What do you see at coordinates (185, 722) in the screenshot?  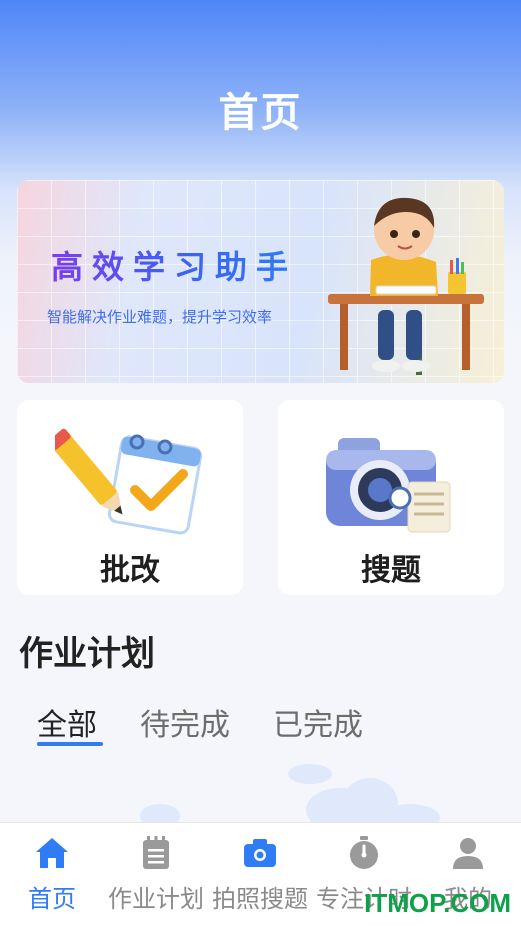 I see `tab-pending: 待完成` at bounding box center [185, 722].